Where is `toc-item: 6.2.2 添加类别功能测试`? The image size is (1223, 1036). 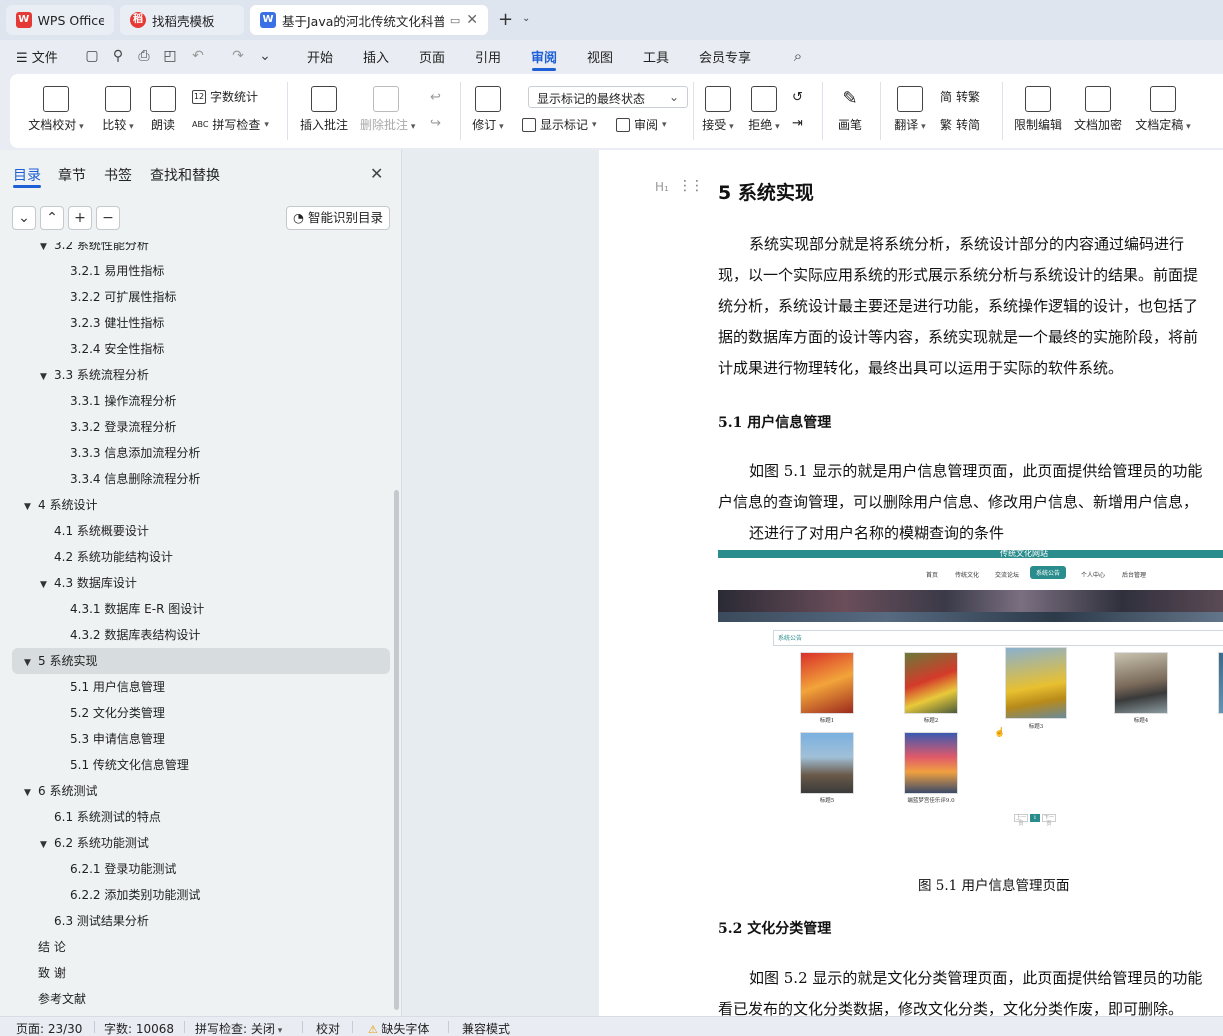
toc-item: 6.2.2 添加类别功能测试 is located at coordinates (128, 895).